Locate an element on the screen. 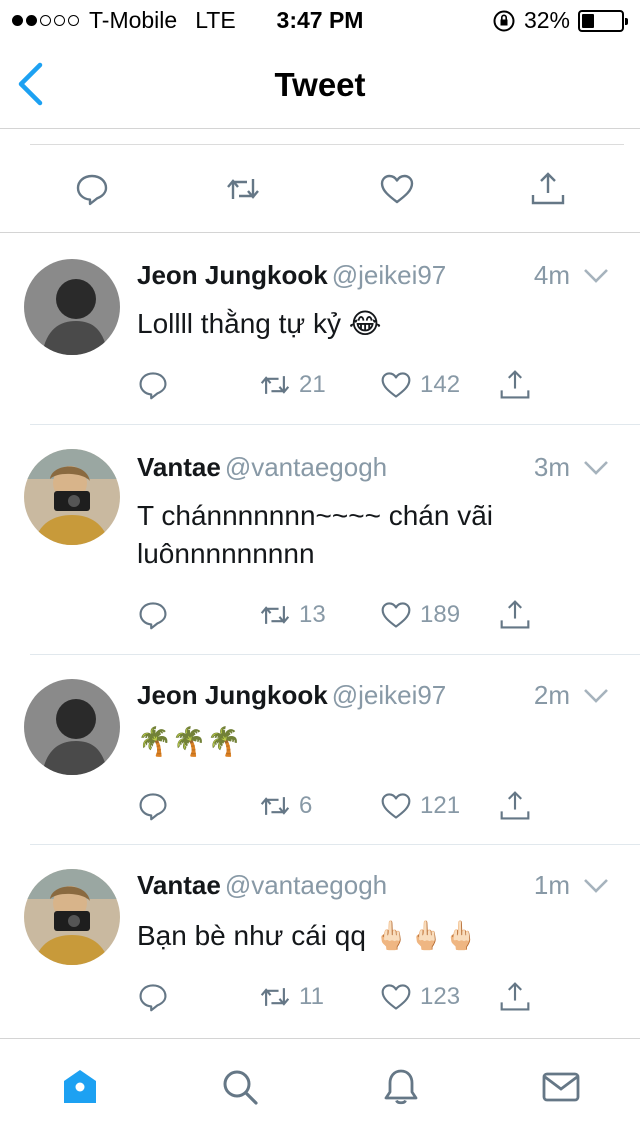 The height and width of the screenshot is (1136, 640). tweet-text: 🌴🌴🌴 is located at coordinates (189, 741).